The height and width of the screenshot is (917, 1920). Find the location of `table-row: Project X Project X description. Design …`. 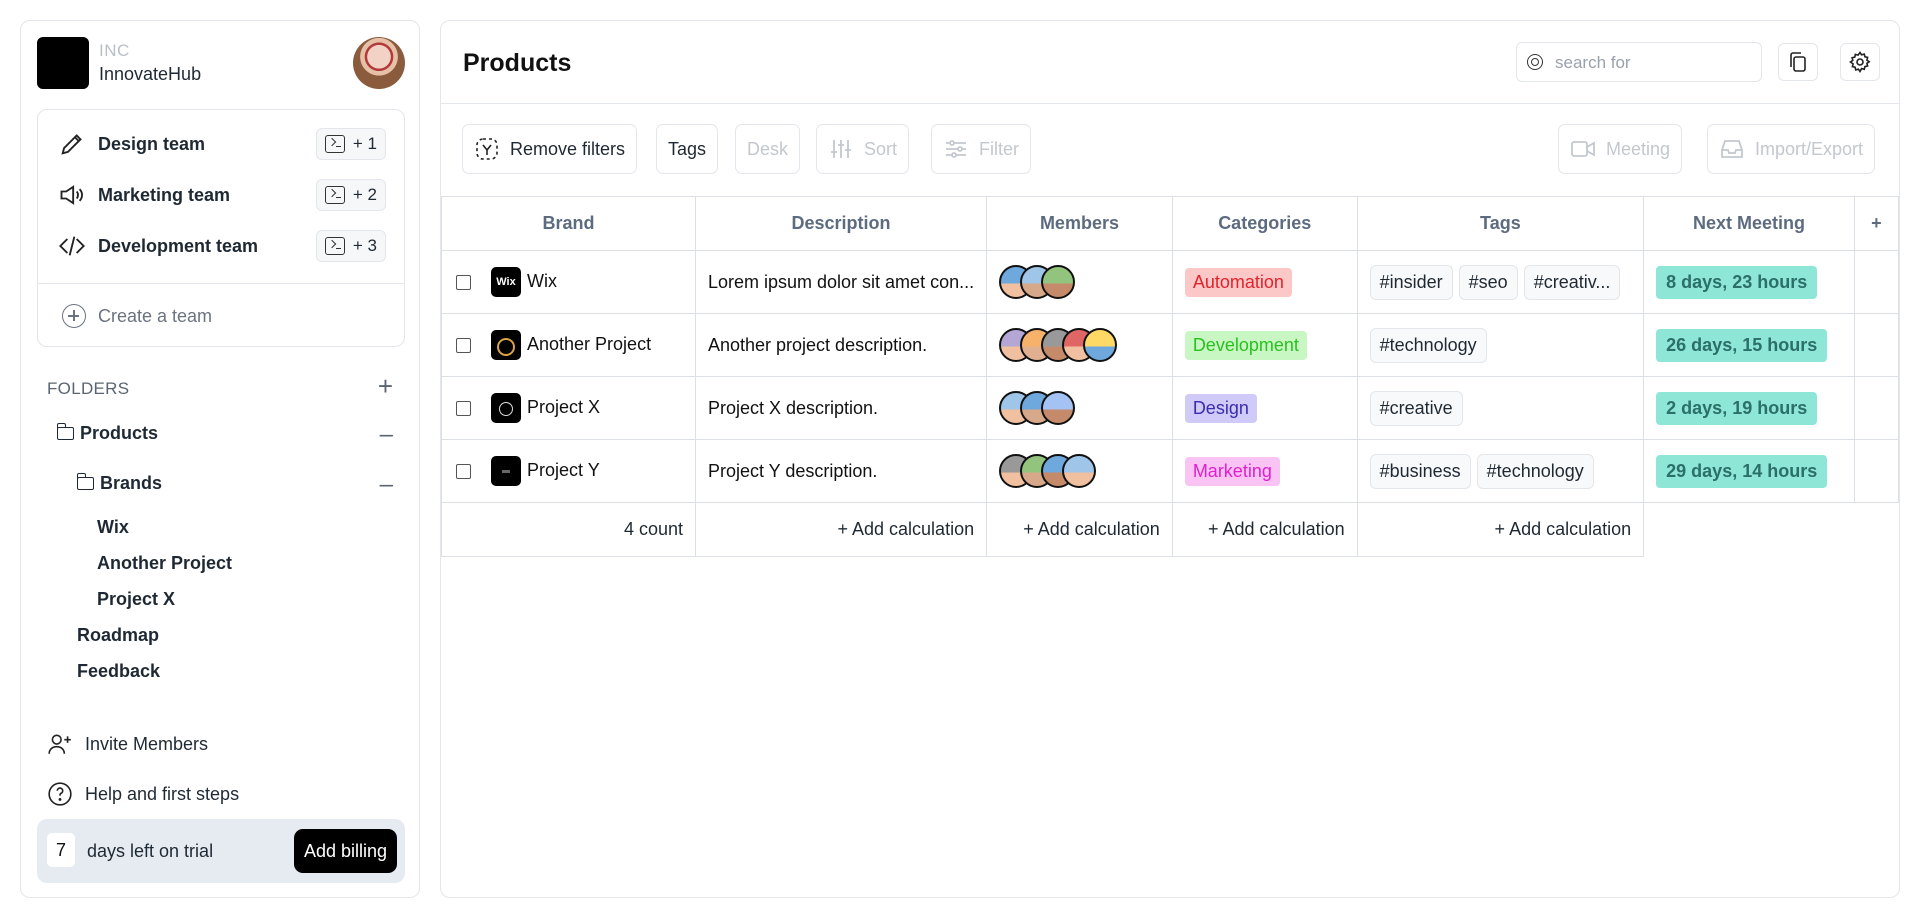

table-row: Project X Project X description. Design … is located at coordinates (1170, 408).